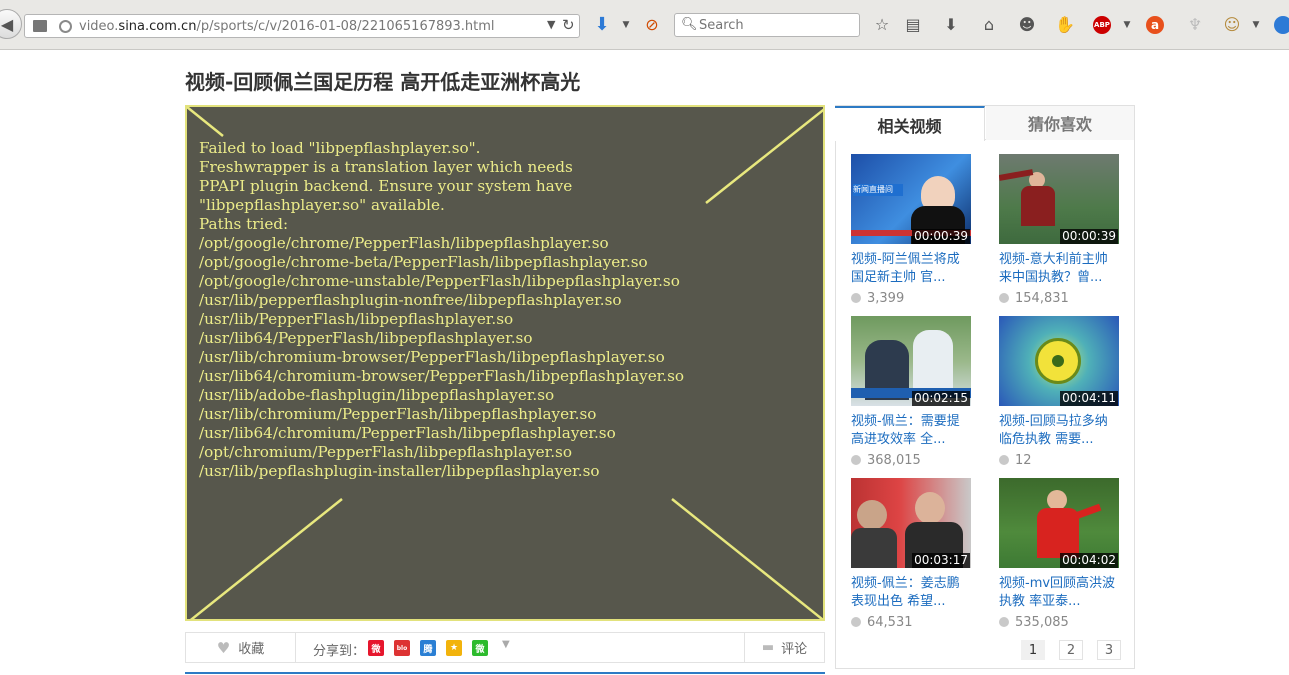 The image size is (1289, 675). I want to click on downloads-icon: ⬇, so click(951, 25).